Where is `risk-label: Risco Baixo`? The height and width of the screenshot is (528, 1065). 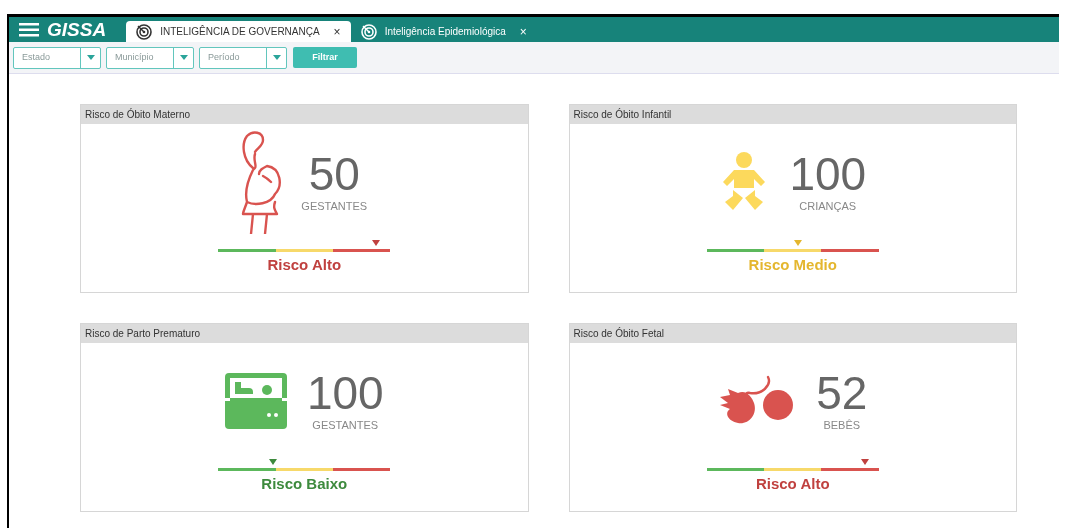 risk-label: Risco Baixo is located at coordinates (304, 484).